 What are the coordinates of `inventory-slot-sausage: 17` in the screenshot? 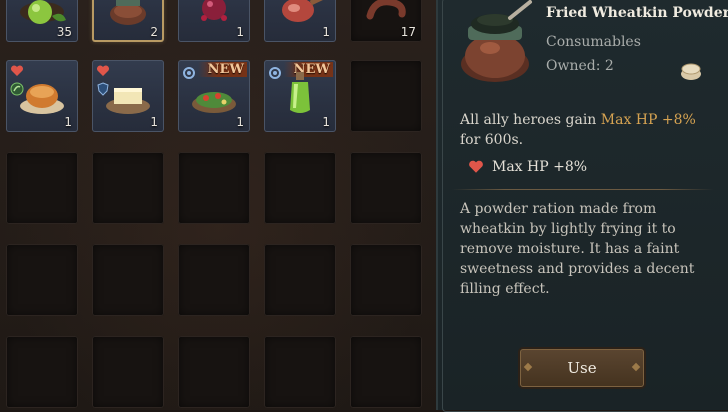 It's located at (386, 21).